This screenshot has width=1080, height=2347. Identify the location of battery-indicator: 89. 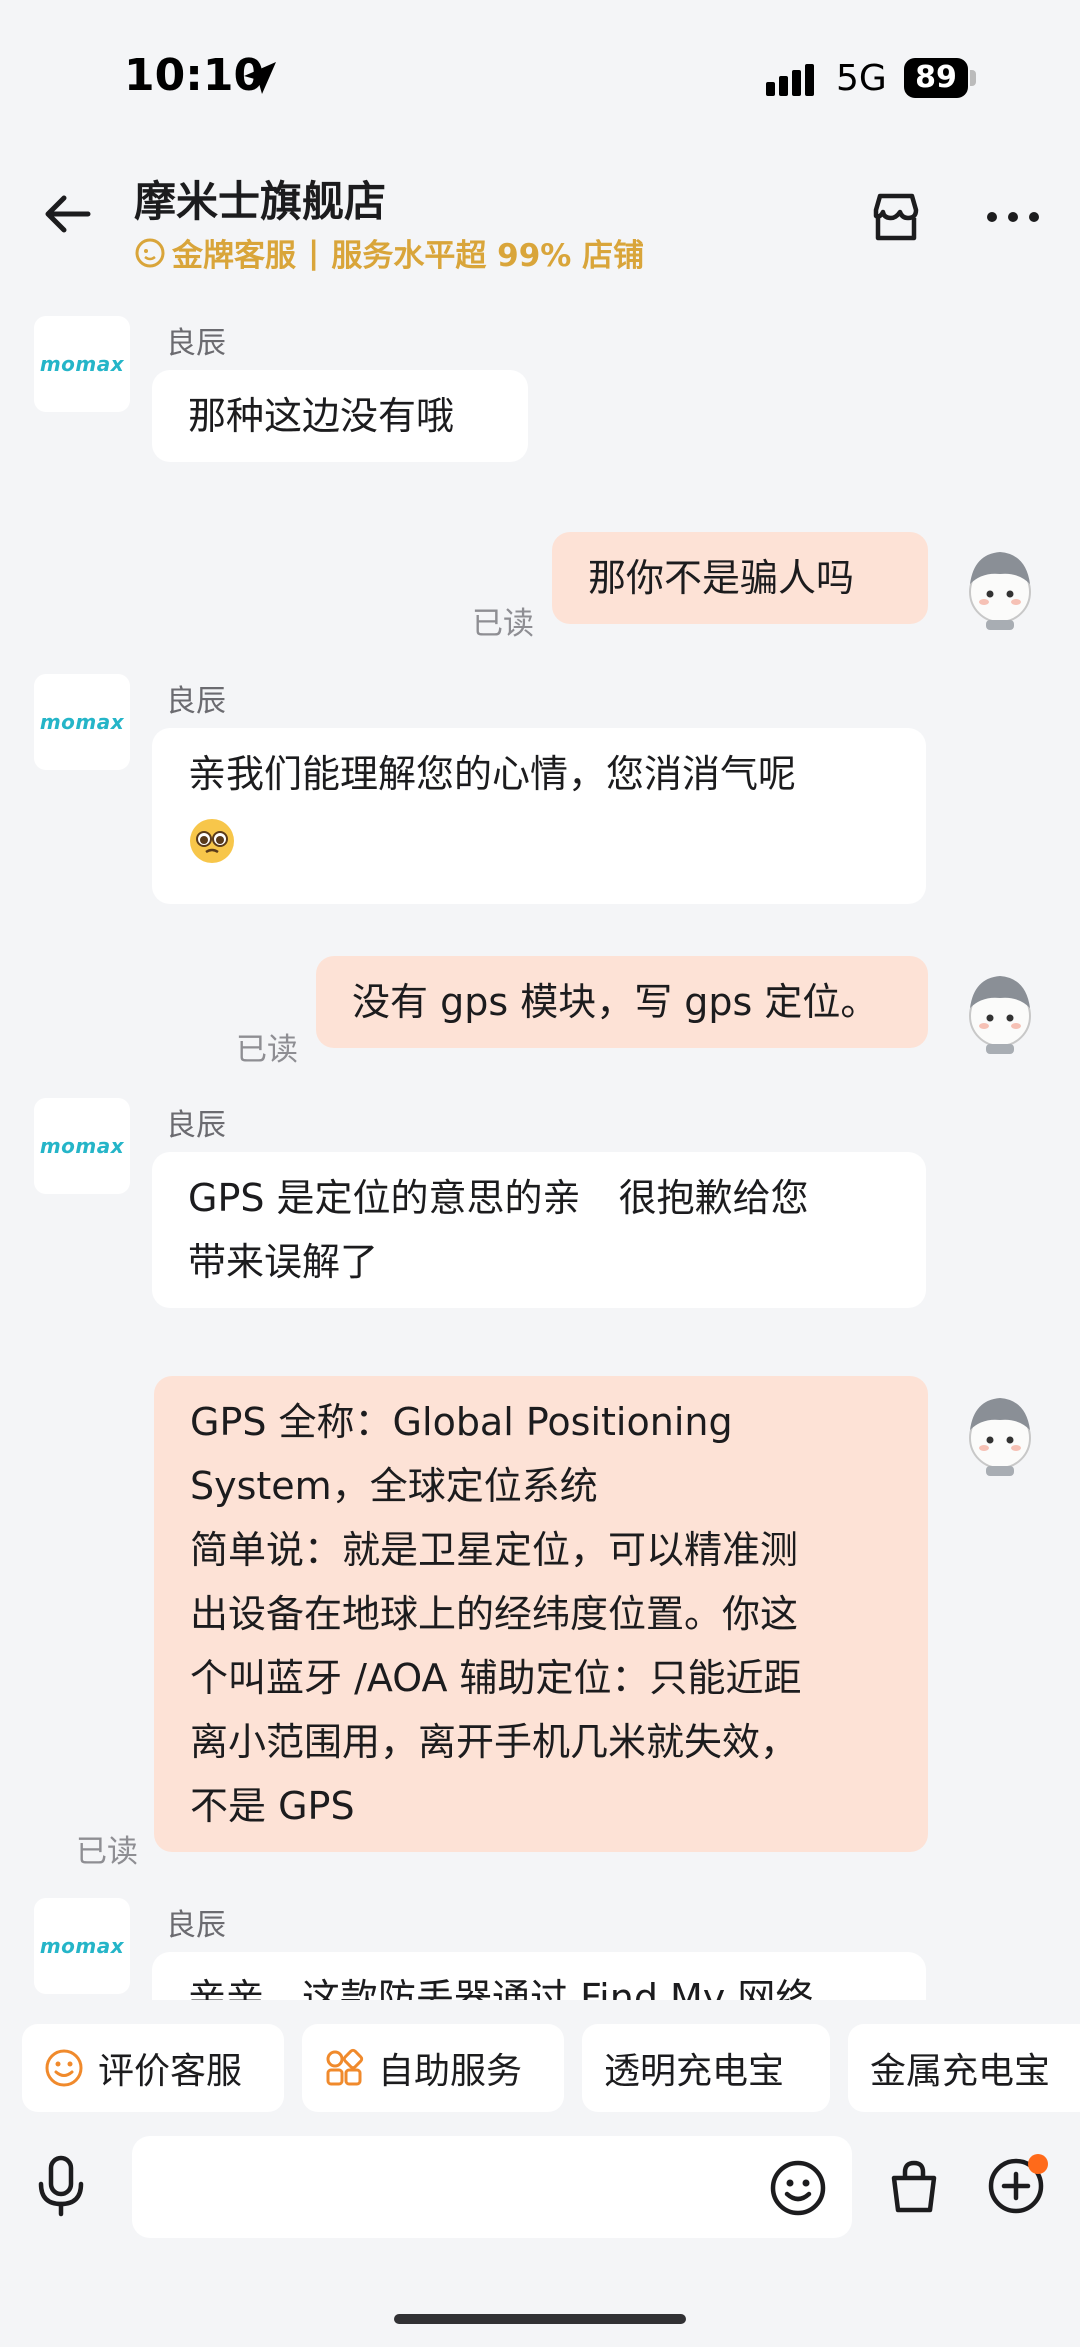
(936, 78).